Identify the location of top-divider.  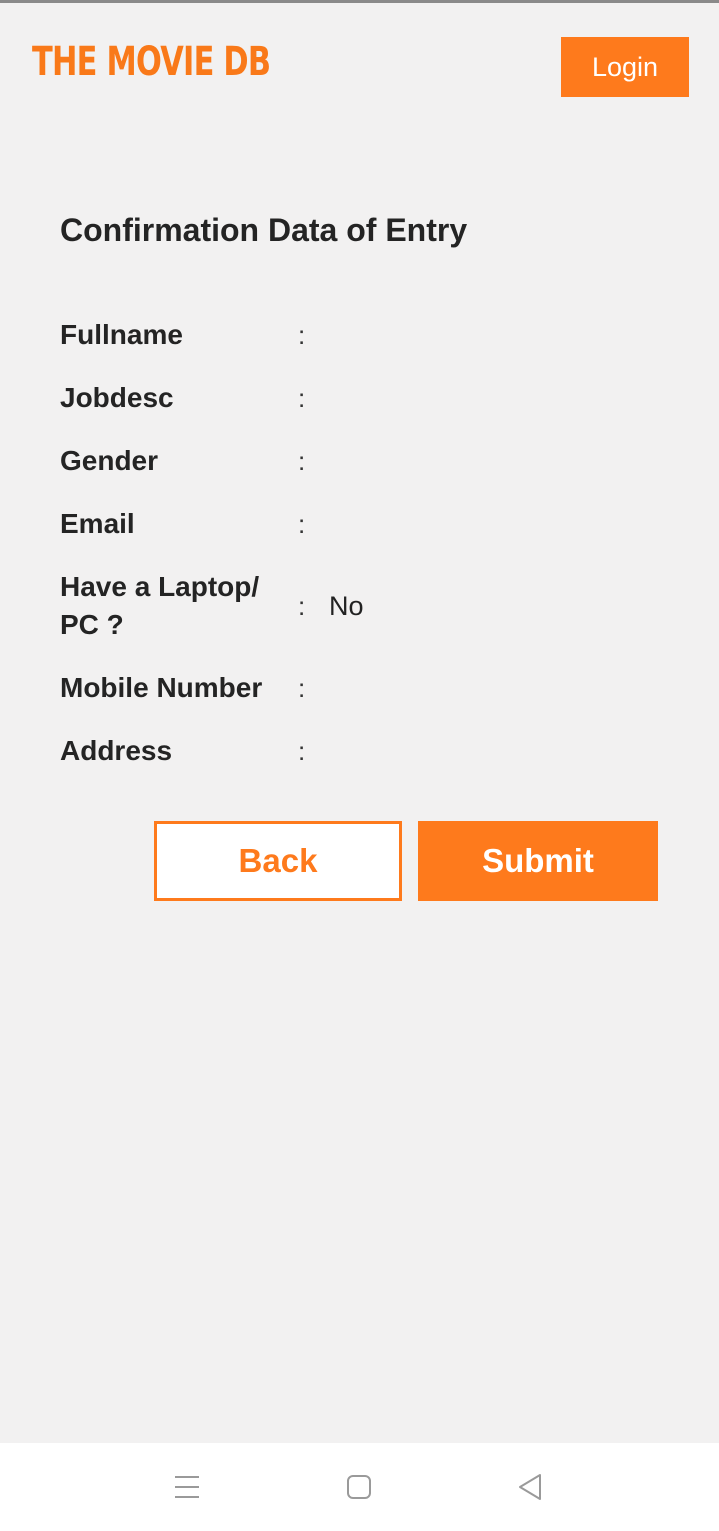
(359, 1).